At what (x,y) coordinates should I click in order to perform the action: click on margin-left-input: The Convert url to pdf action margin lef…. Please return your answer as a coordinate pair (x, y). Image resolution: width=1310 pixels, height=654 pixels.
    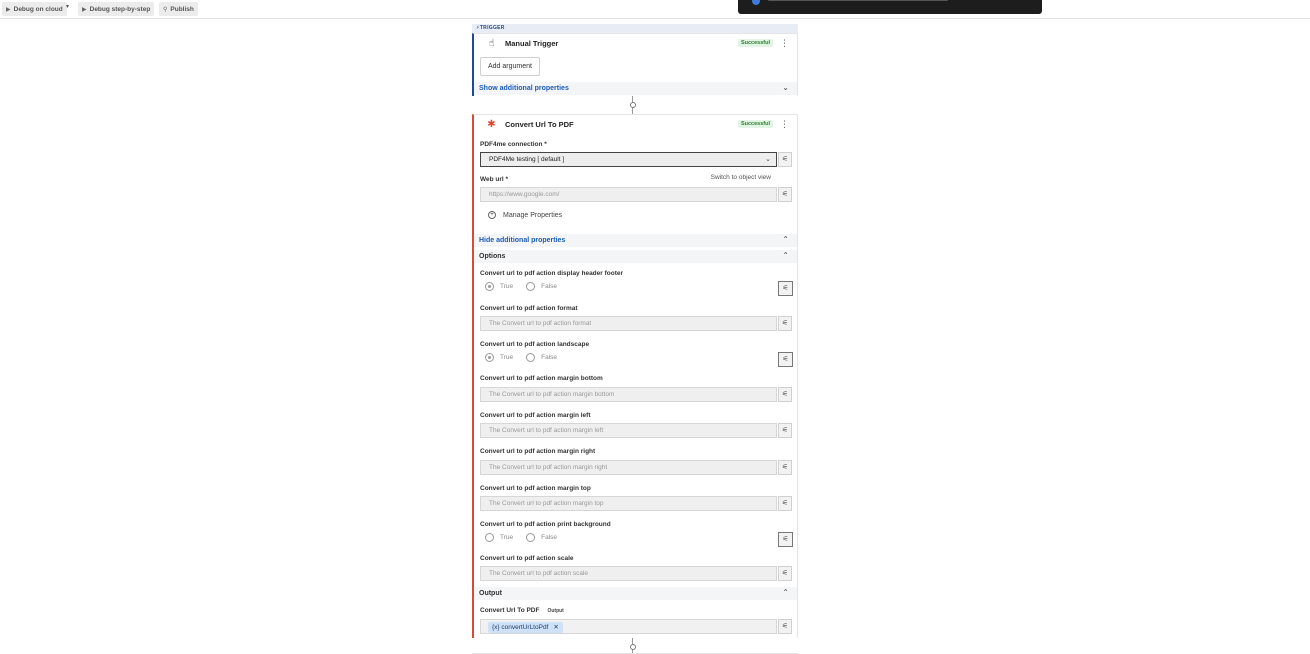
    Looking at the image, I should click on (628, 430).